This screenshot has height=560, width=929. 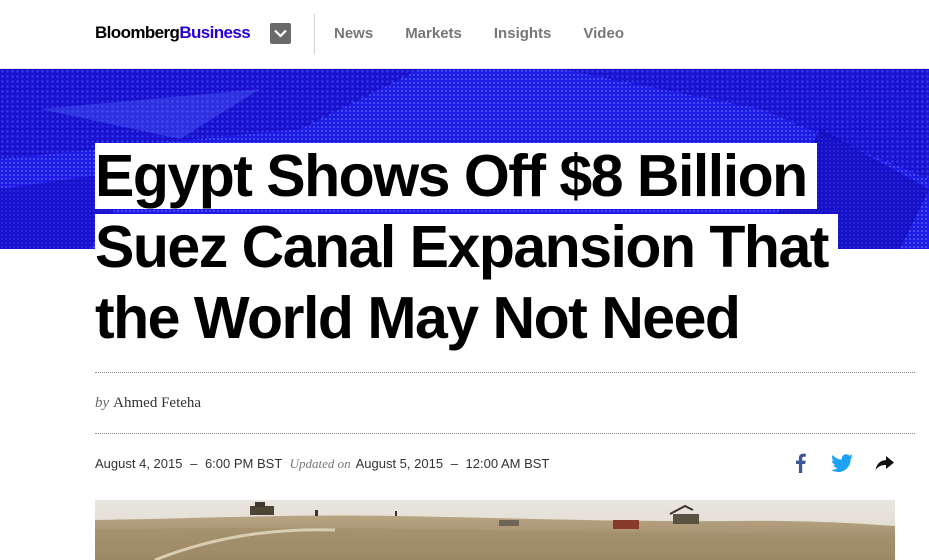 I want to click on byline-bottom-rule, so click(x=505, y=433).